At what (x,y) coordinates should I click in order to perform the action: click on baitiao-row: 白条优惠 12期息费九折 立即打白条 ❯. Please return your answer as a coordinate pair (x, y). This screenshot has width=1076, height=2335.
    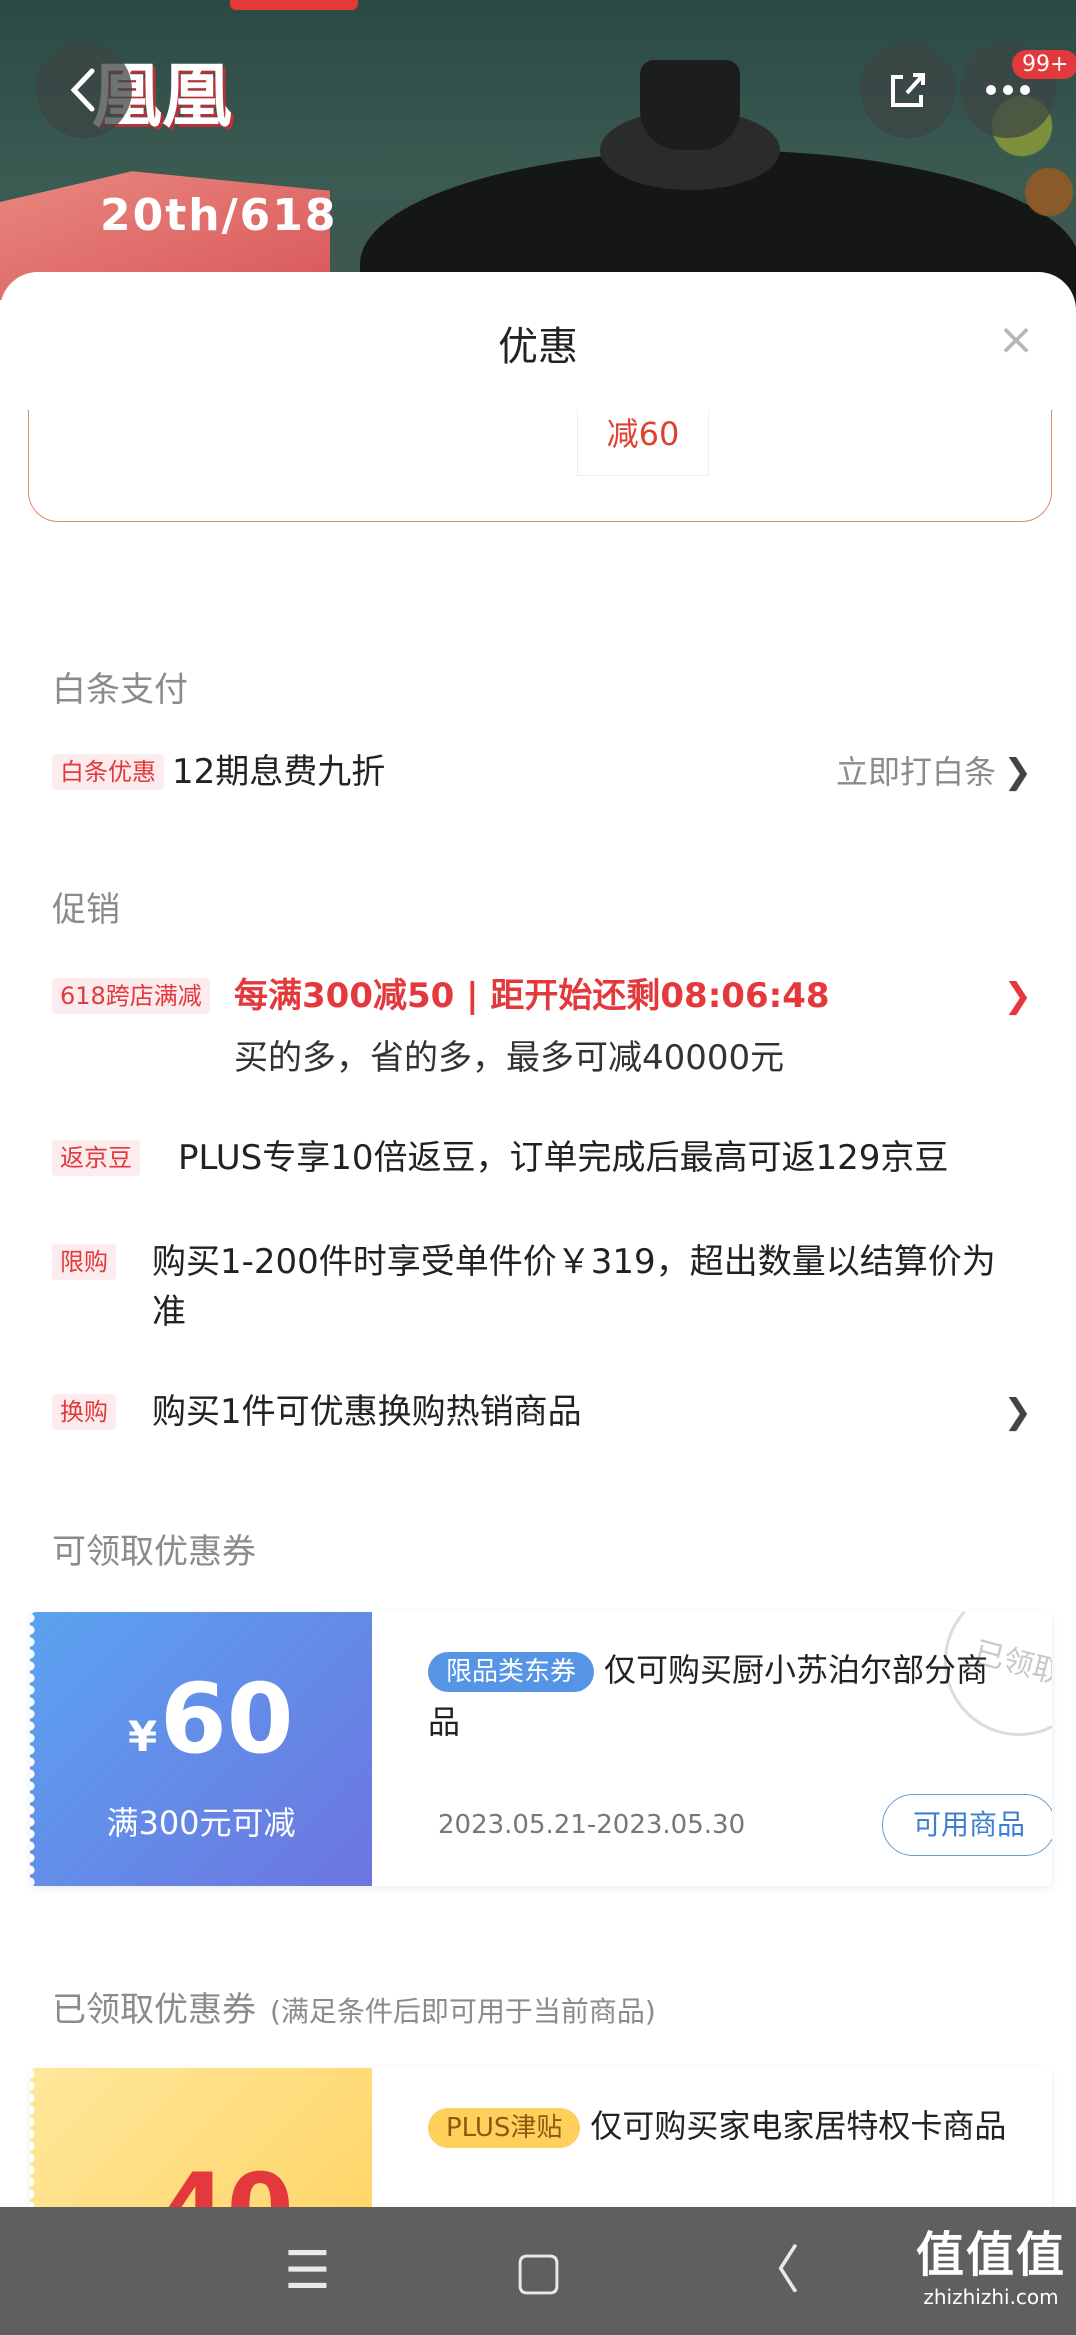
    Looking at the image, I should click on (542, 772).